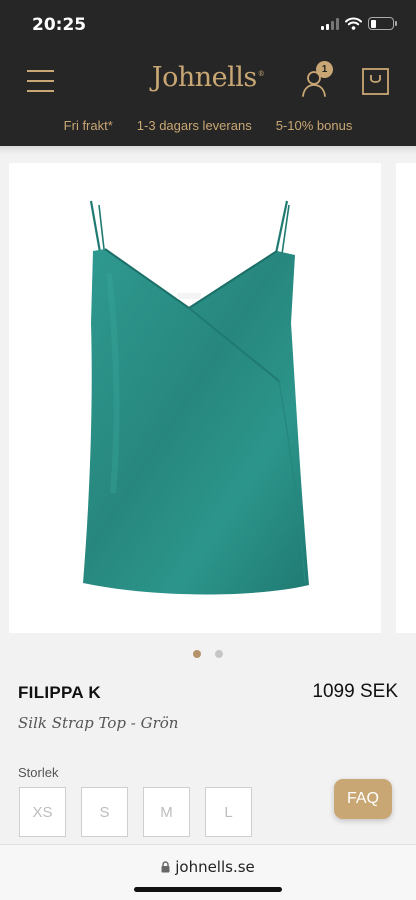 This screenshot has height=900, width=416. What do you see at coordinates (204, 77) in the screenshot?
I see `logo-text: Johnells` at bounding box center [204, 77].